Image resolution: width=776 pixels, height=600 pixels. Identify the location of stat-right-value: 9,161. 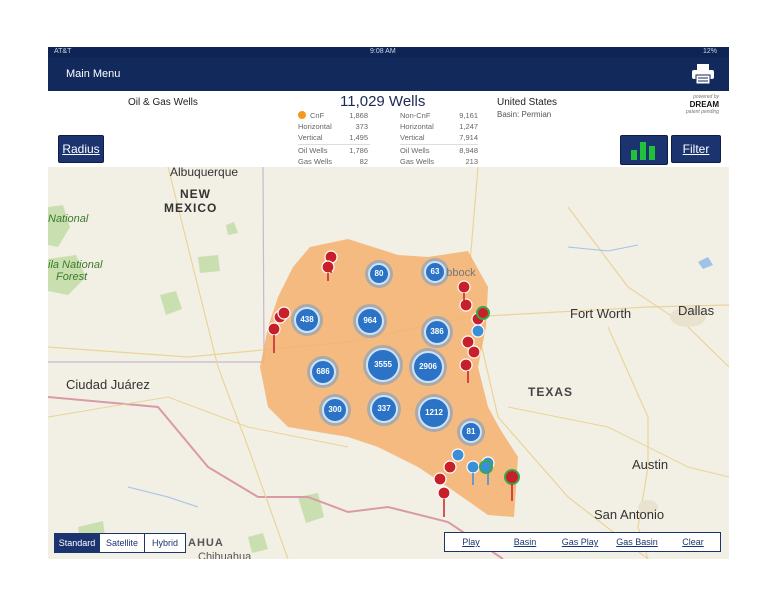
(468, 115).